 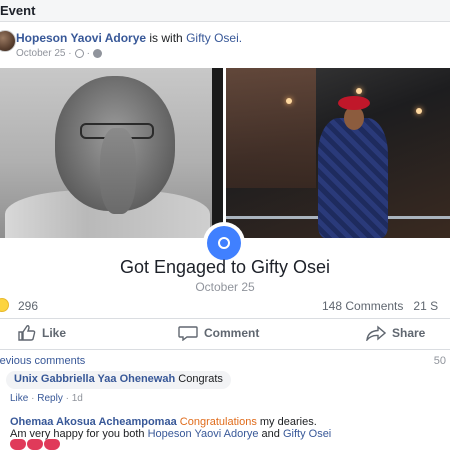 What do you see at coordinates (425, 306) in the screenshot?
I see `shares-count: 21 S` at bounding box center [425, 306].